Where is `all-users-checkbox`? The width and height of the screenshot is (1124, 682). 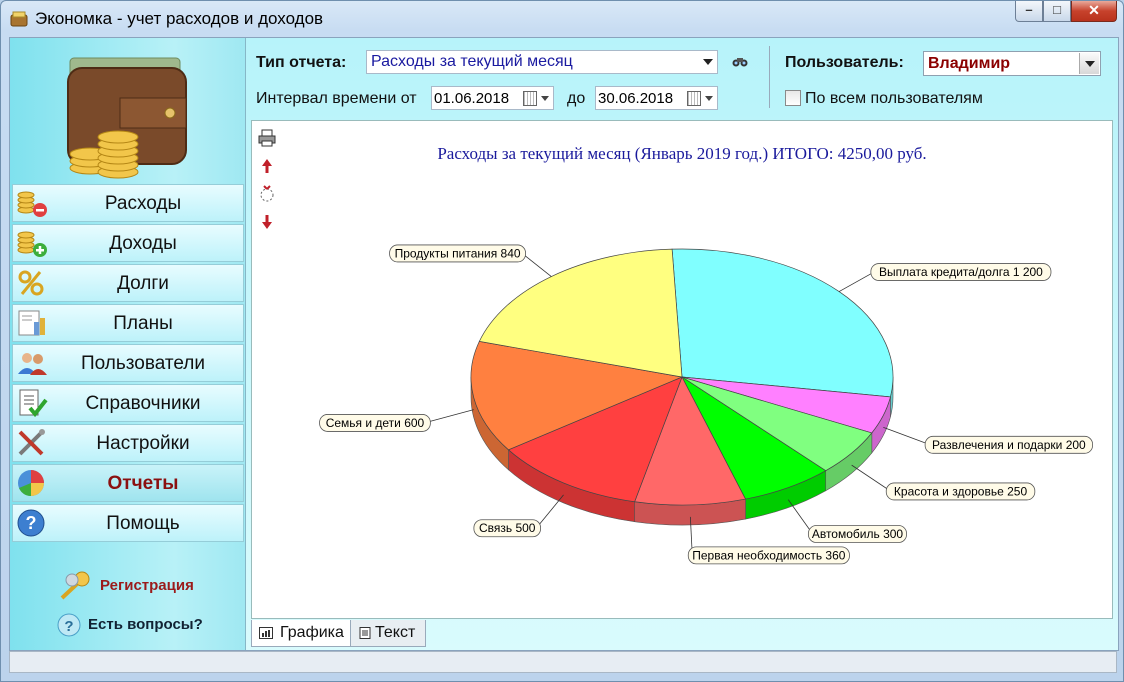
all-users-checkbox is located at coordinates (793, 98).